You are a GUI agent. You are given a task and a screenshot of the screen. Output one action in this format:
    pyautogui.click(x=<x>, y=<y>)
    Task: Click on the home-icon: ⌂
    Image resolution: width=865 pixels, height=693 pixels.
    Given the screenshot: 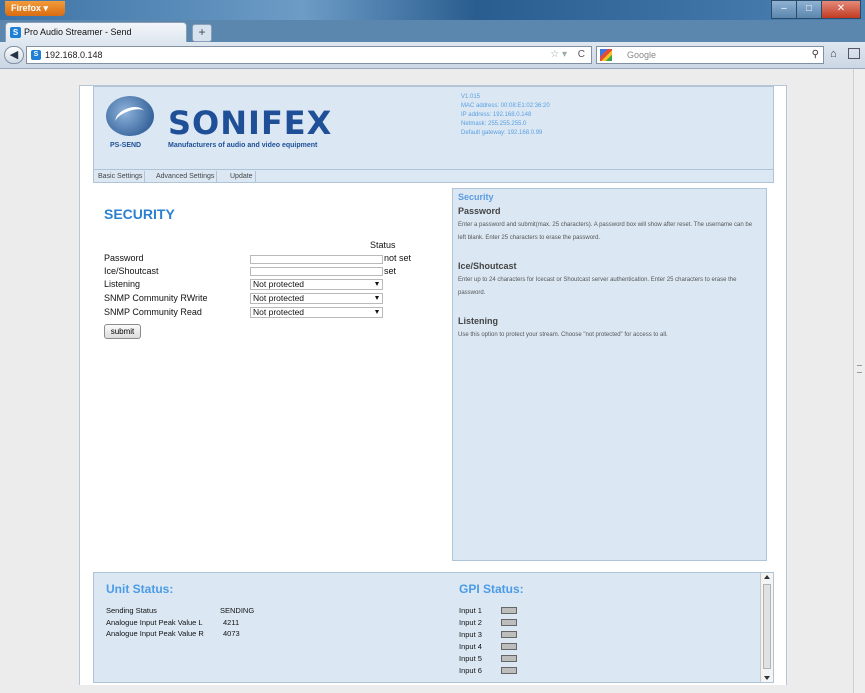 What is the action you would take?
    pyautogui.click(x=833, y=54)
    